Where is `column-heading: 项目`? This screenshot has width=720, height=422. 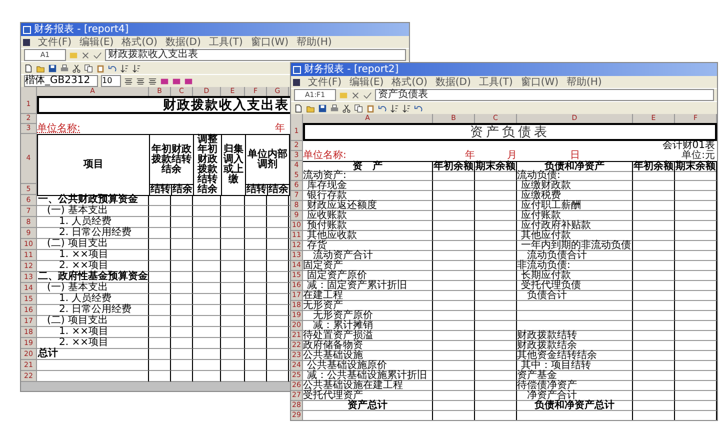 column-heading: 项目 is located at coordinates (93, 165).